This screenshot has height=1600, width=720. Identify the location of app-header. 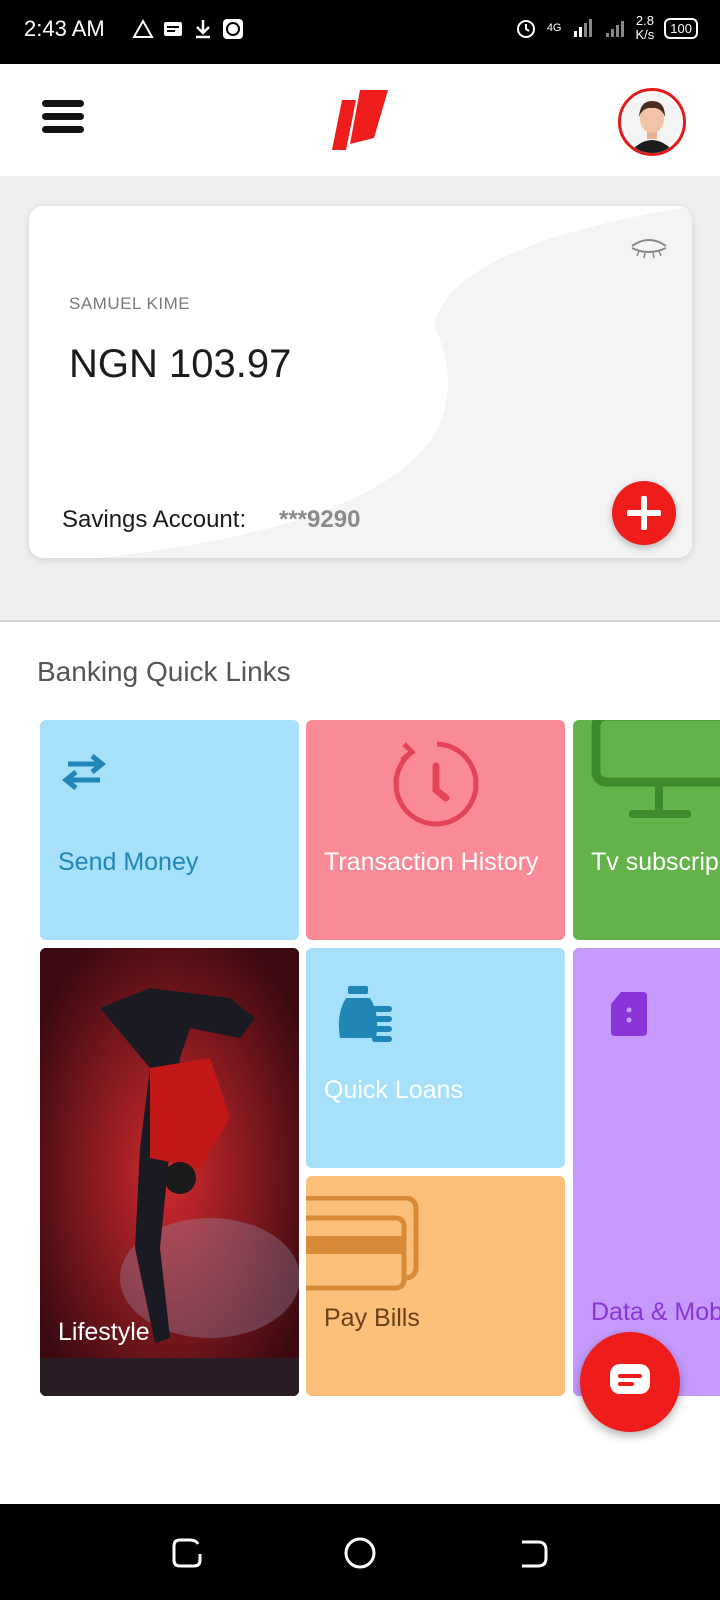
(360, 120).